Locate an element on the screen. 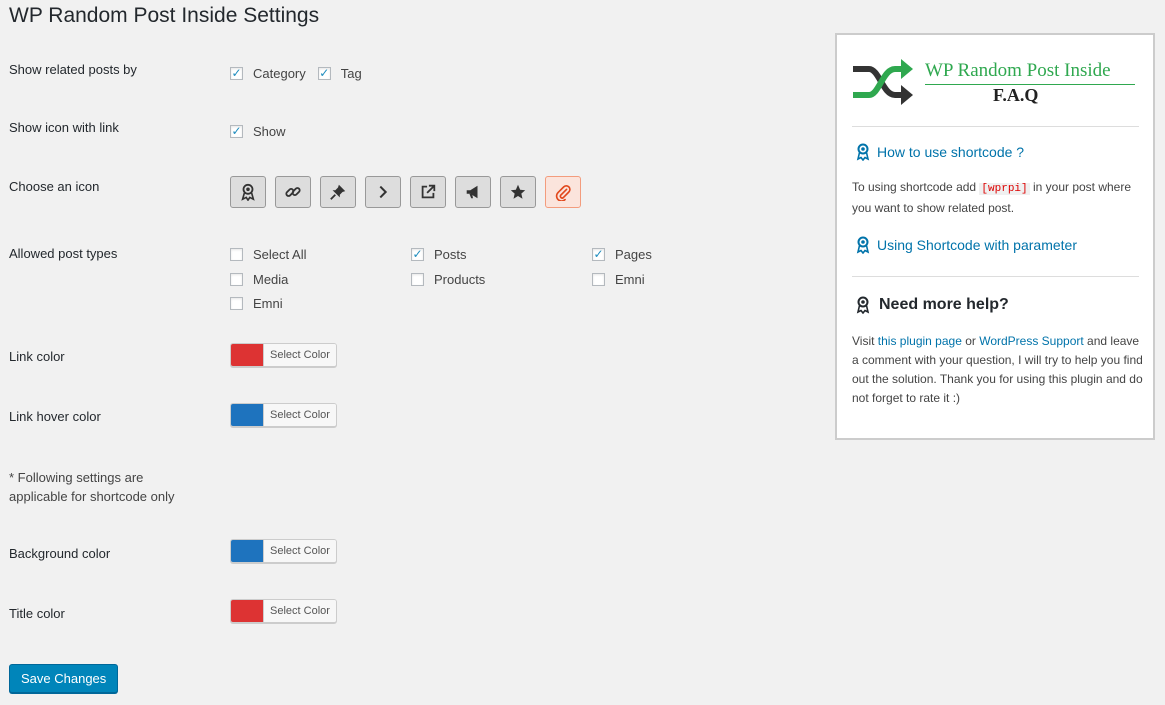 This screenshot has width=1165, height=705. show-icon-checkbox-label: Show is located at coordinates (269, 131).